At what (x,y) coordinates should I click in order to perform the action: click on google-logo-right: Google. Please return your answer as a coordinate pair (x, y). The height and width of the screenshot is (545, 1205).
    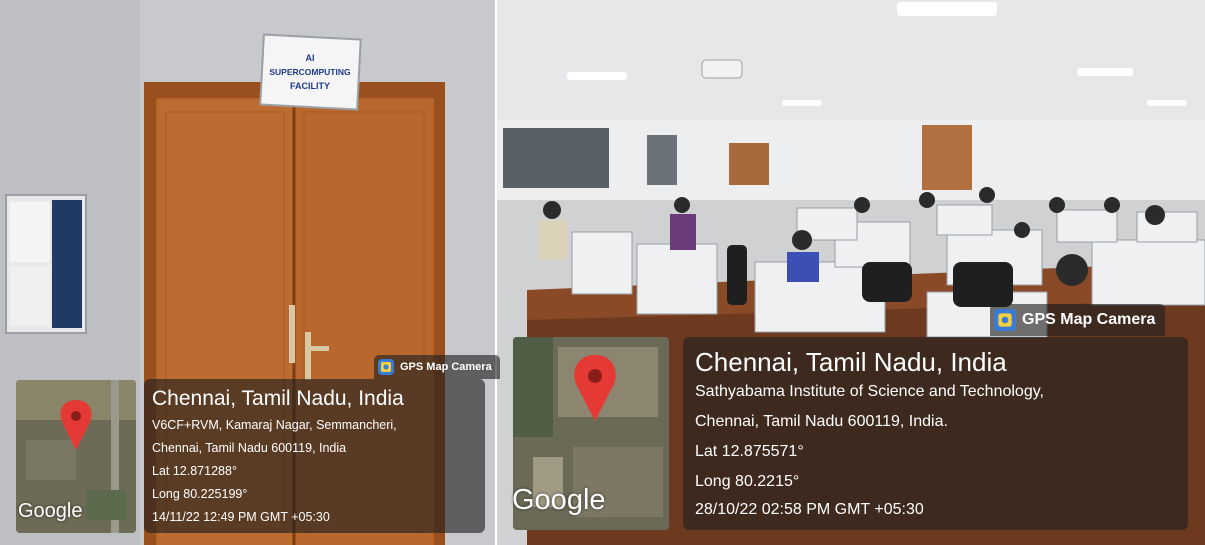
    Looking at the image, I should click on (559, 500).